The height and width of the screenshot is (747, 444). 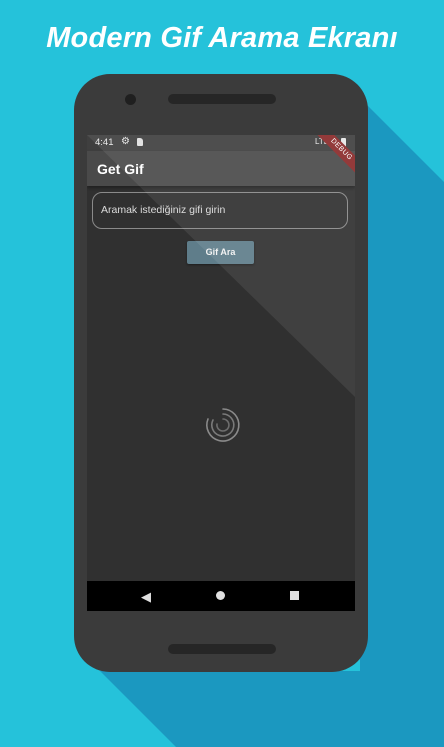 What do you see at coordinates (222, 38) in the screenshot?
I see `headline: Modern Gif Arama Ekranı` at bounding box center [222, 38].